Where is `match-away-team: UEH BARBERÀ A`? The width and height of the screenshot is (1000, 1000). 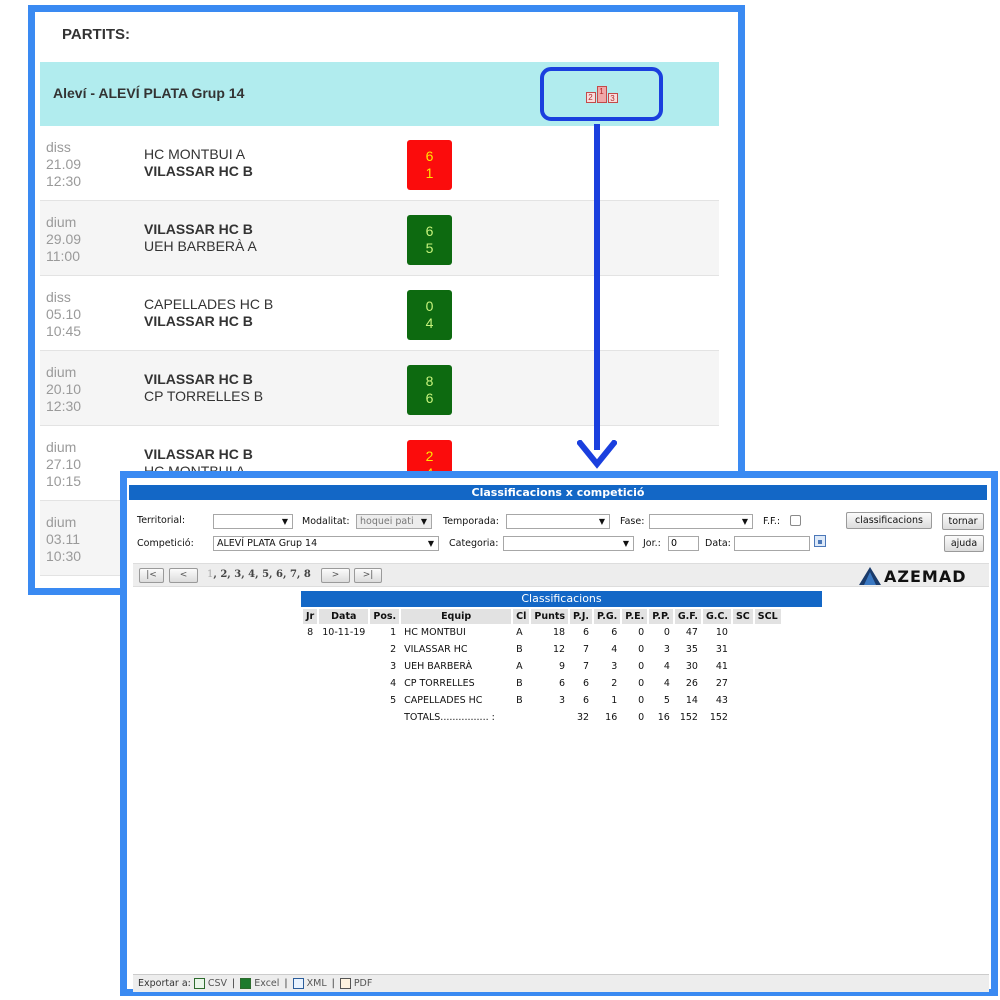 match-away-team: UEH BARBERÀ A is located at coordinates (200, 246).